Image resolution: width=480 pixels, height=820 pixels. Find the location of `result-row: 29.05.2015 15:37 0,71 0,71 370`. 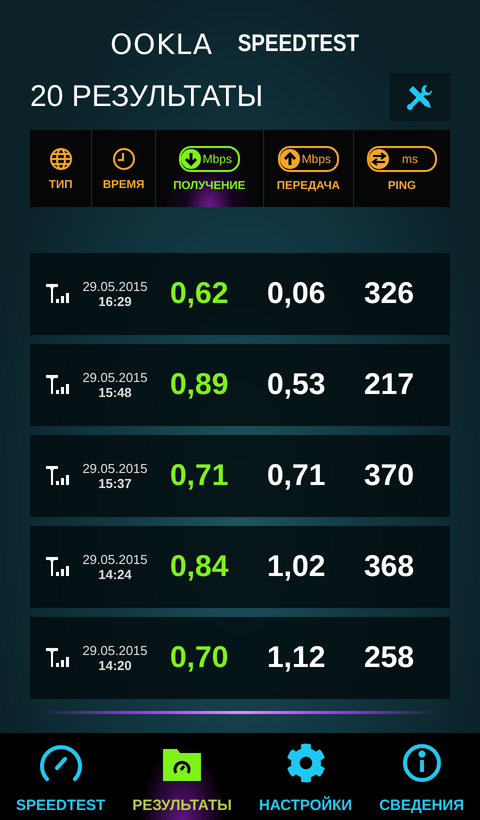

result-row: 29.05.2015 15:37 0,71 0,71 370 is located at coordinates (240, 476).